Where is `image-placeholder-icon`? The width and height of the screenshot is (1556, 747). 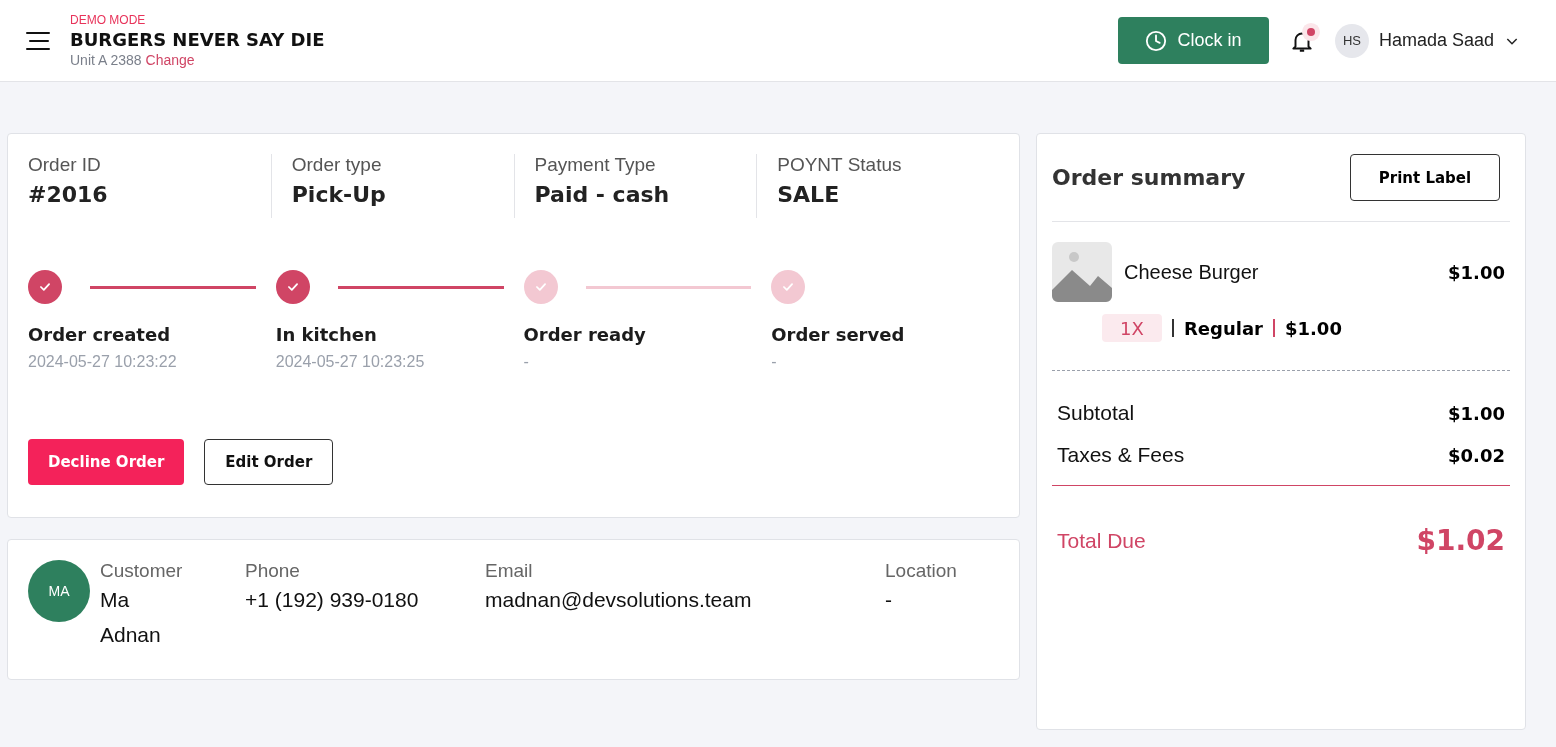
image-placeholder-icon is located at coordinates (1082, 272).